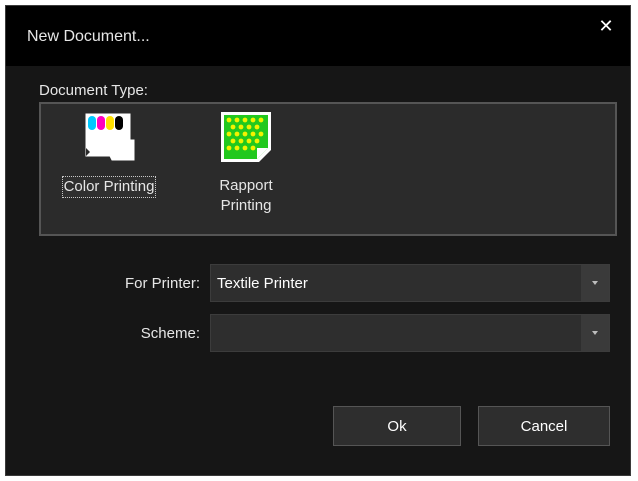 The image size is (638, 481). What do you see at coordinates (110, 137) in the screenshot?
I see `color-printing-icon` at bounding box center [110, 137].